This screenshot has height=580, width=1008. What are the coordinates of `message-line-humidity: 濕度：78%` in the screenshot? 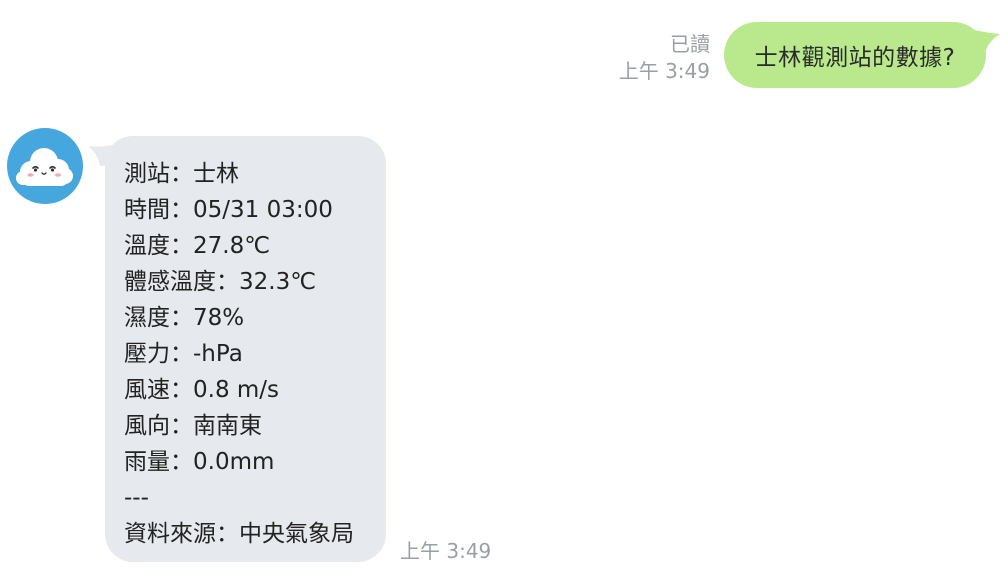 It's located at (184, 318).